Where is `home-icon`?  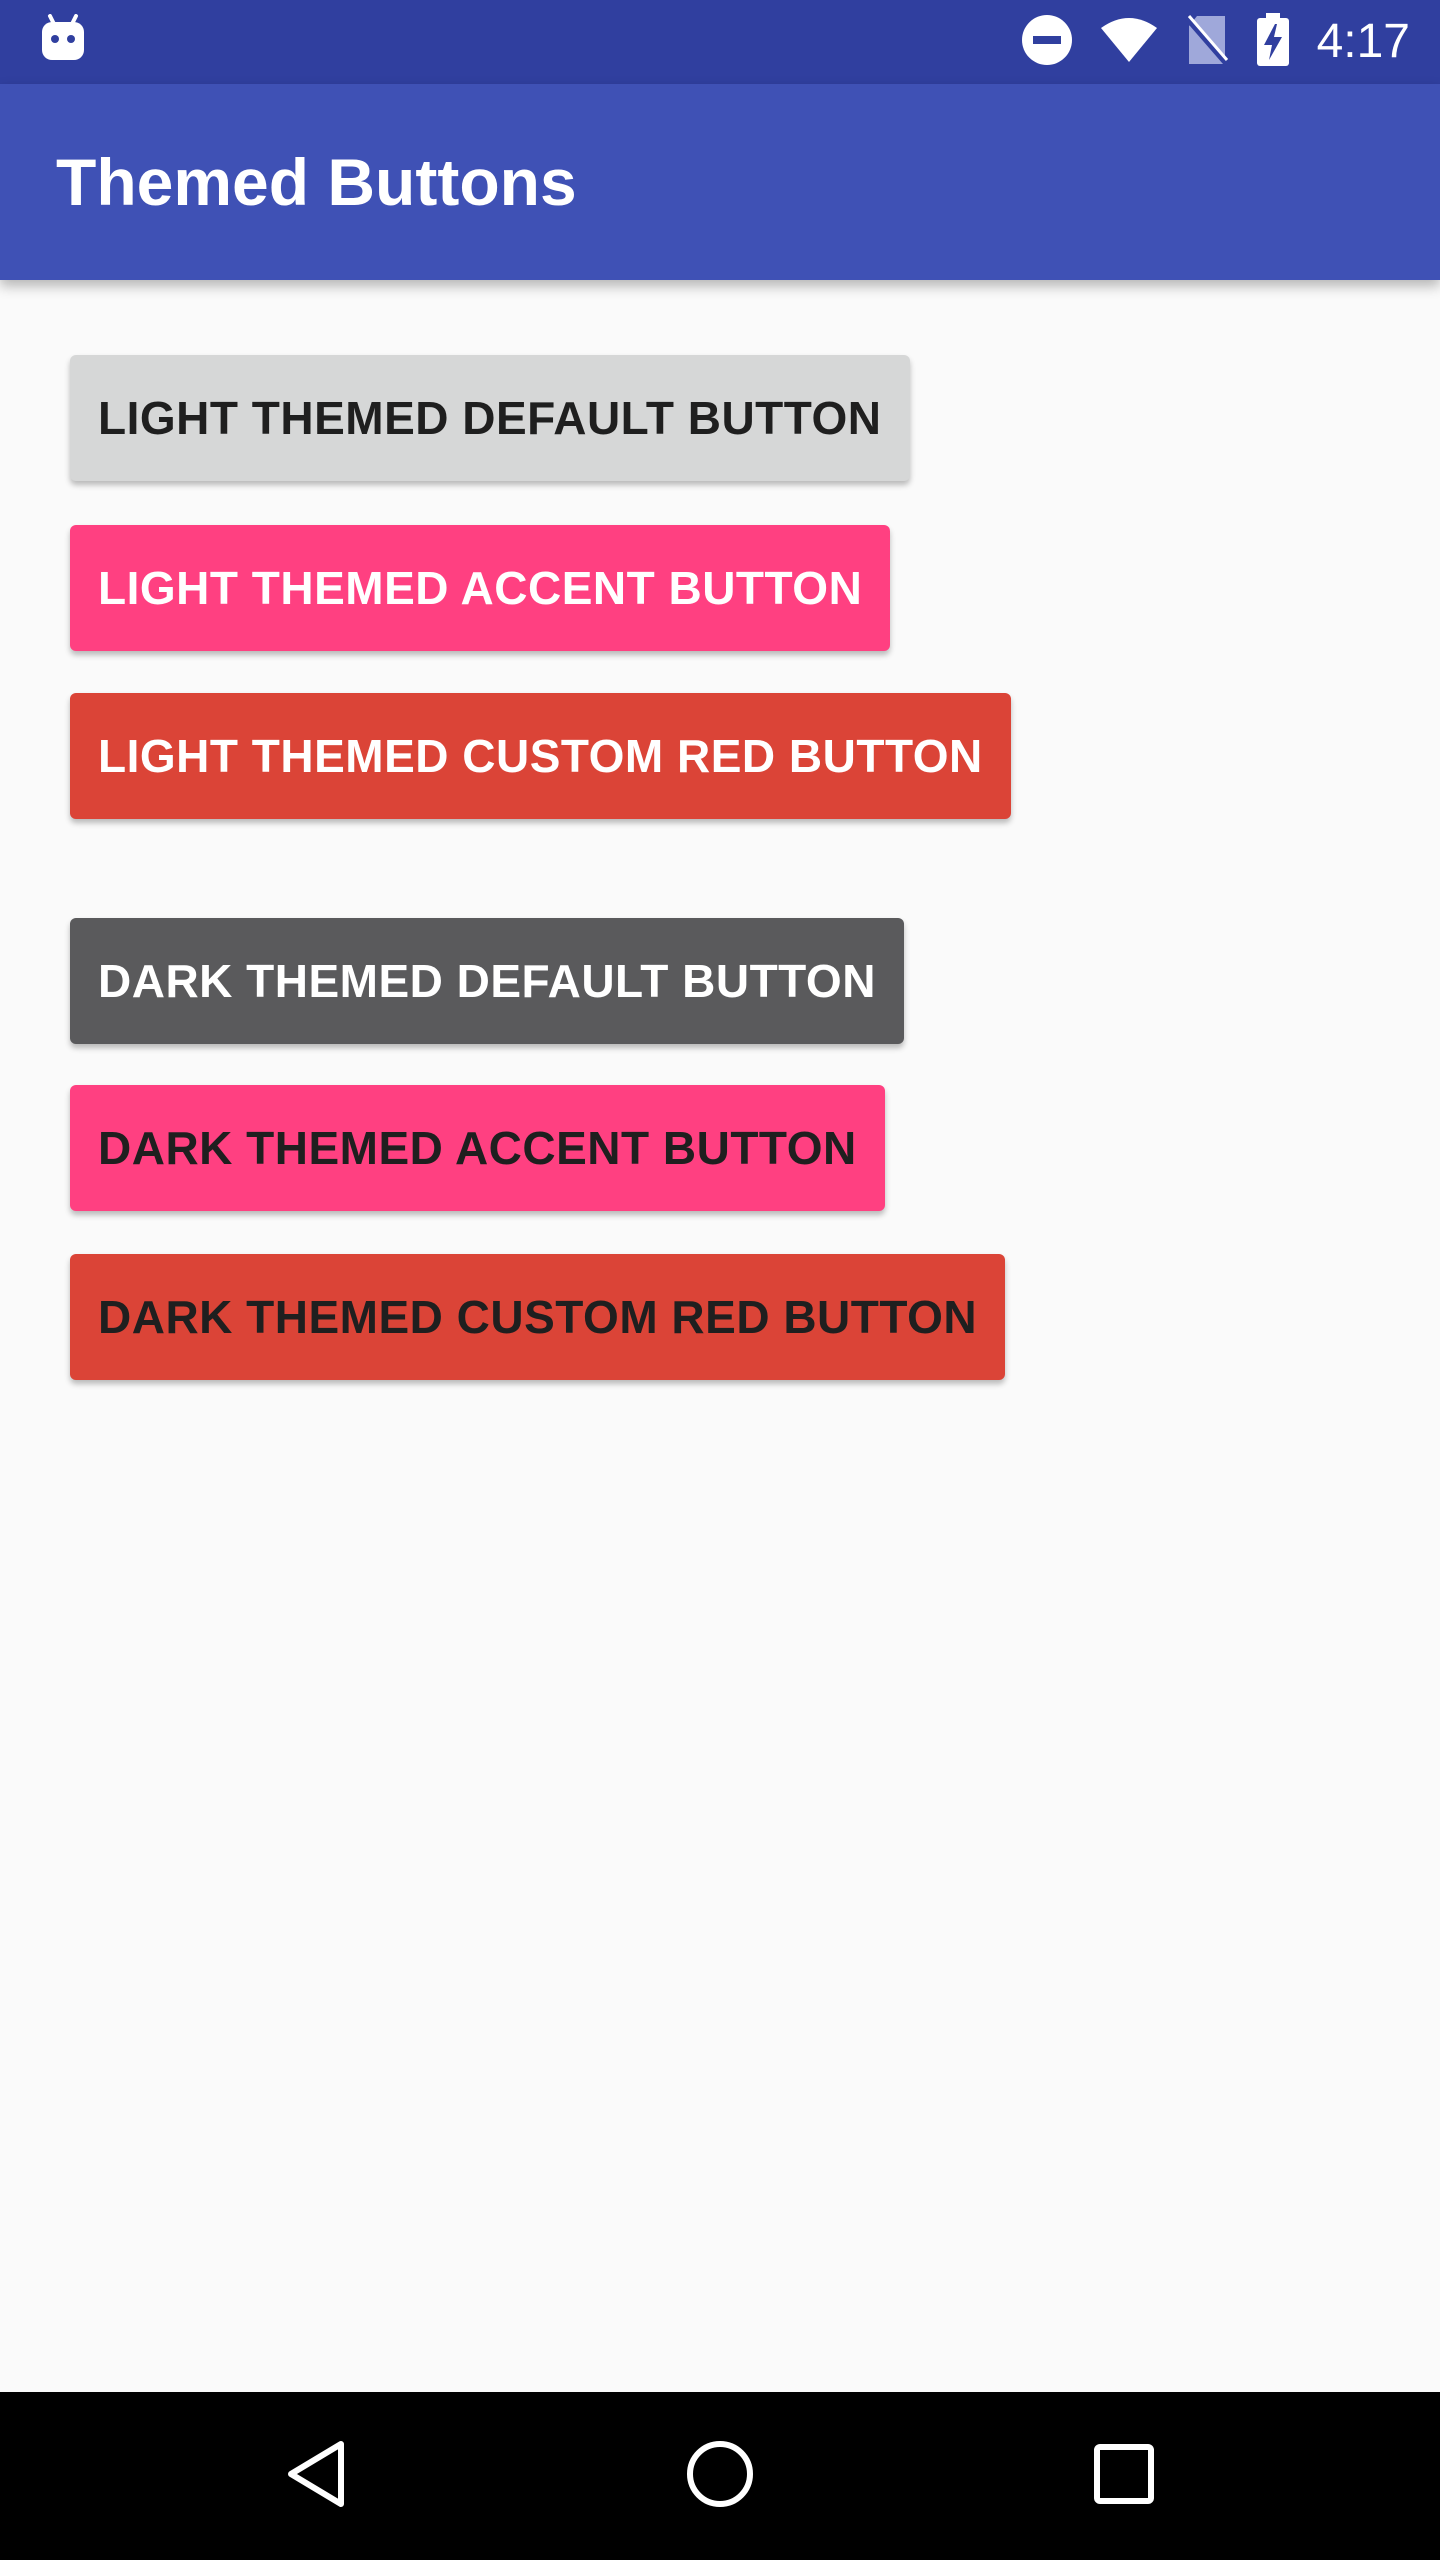 home-icon is located at coordinates (720, 2476).